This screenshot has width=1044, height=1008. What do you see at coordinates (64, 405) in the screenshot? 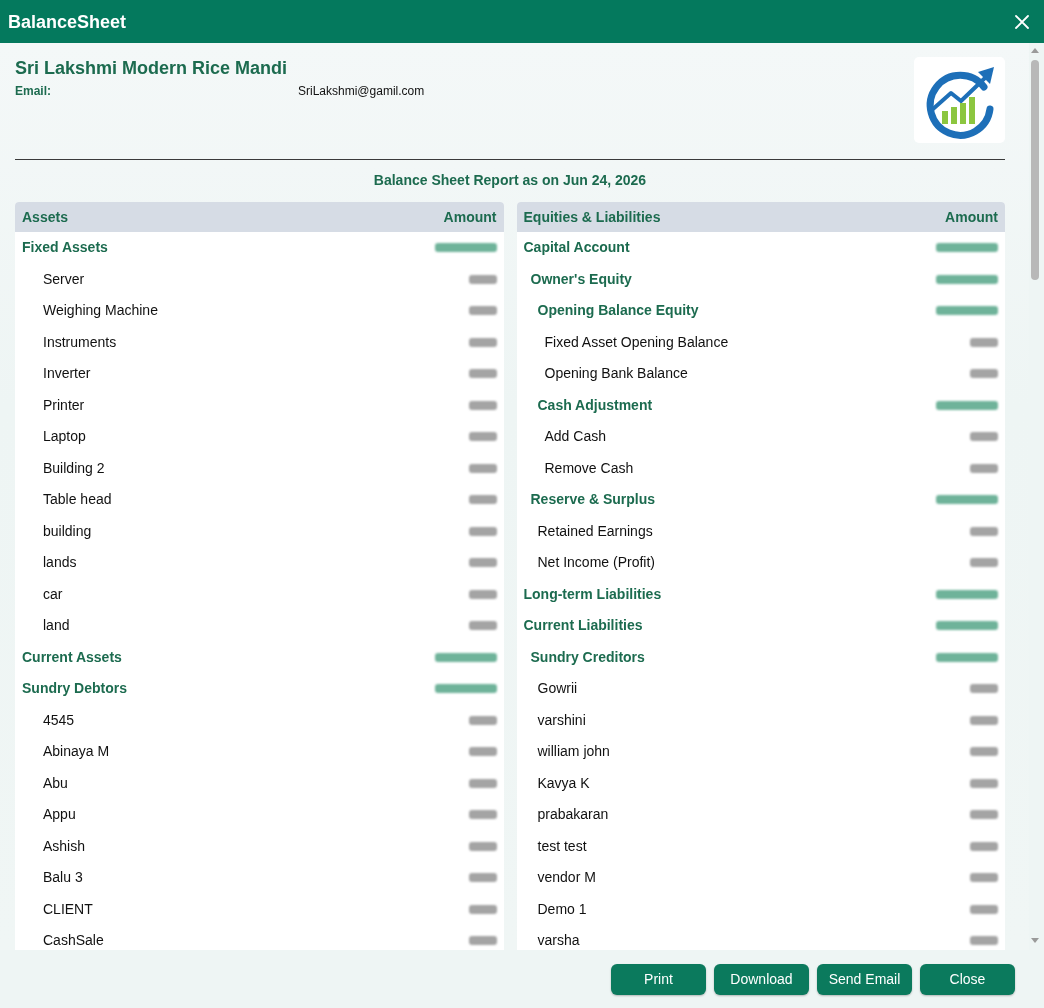
I see `account-label: Printer` at bounding box center [64, 405].